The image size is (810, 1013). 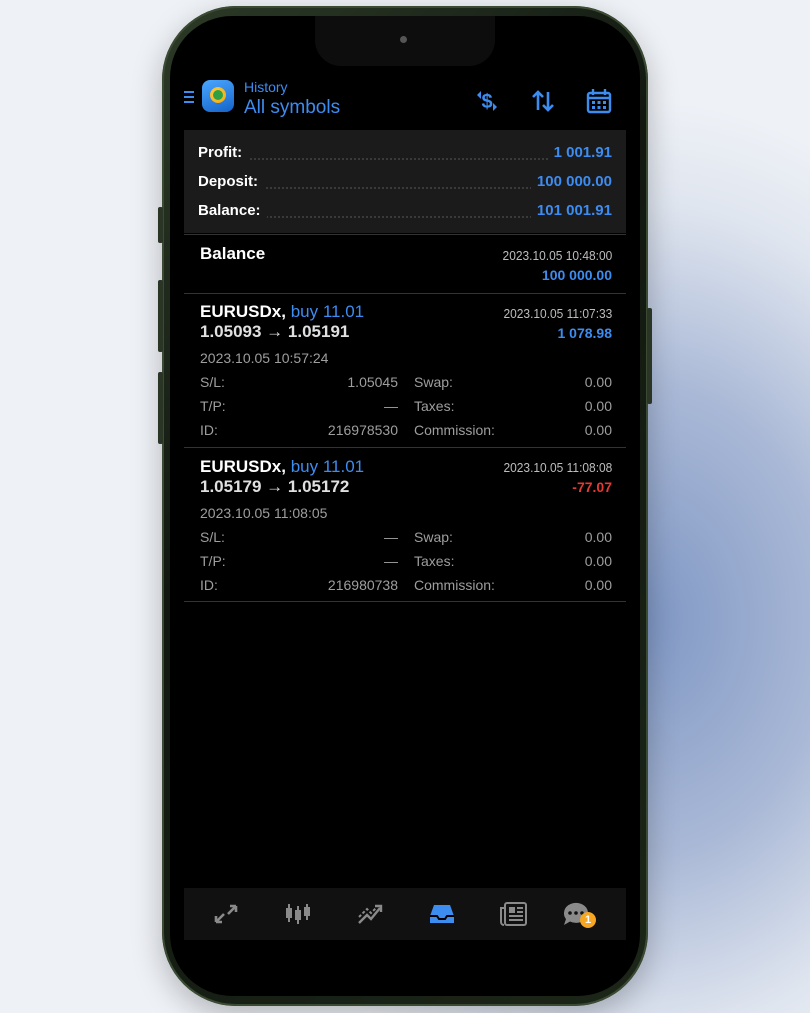 What do you see at coordinates (405, 213) in the screenshot?
I see `balance-row: Balance: 101 001.91` at bounding box center [405, 213].